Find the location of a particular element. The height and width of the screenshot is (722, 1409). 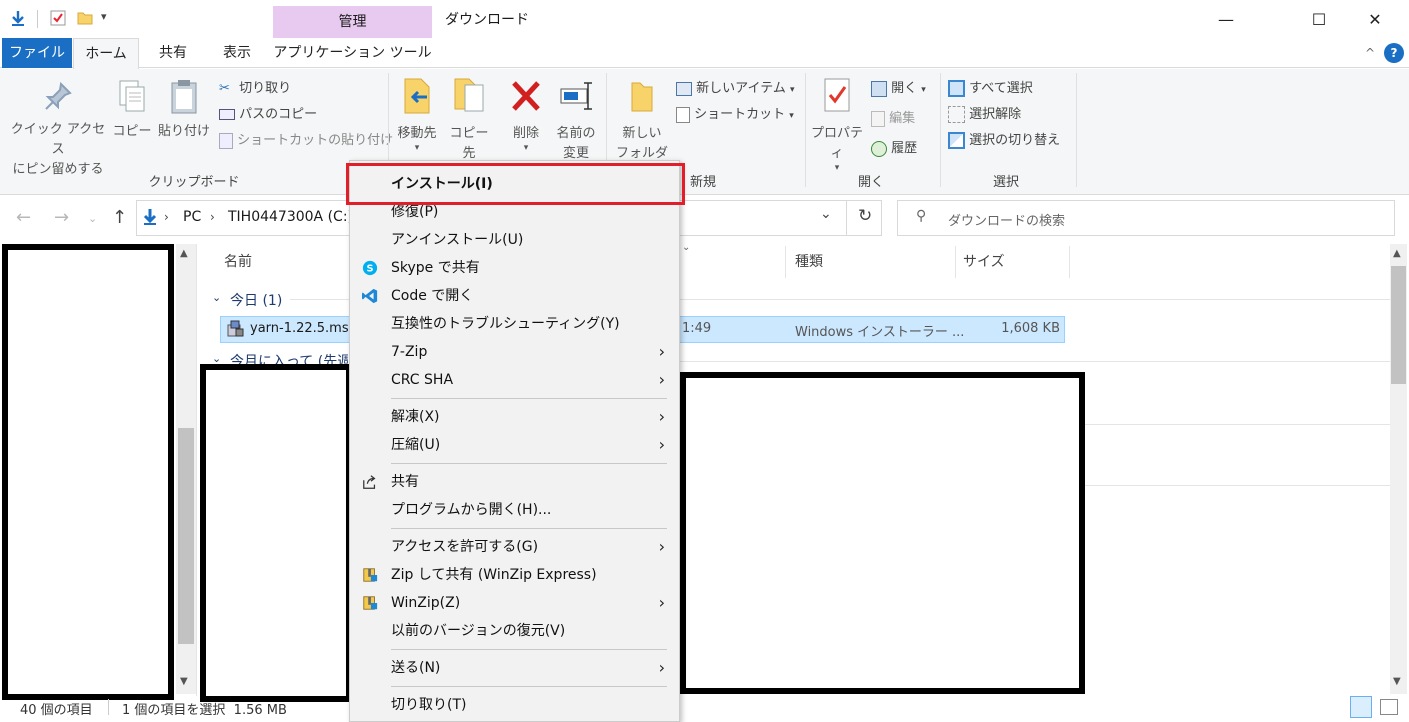

download-arrow-icon is located at coordinates (18, 18).